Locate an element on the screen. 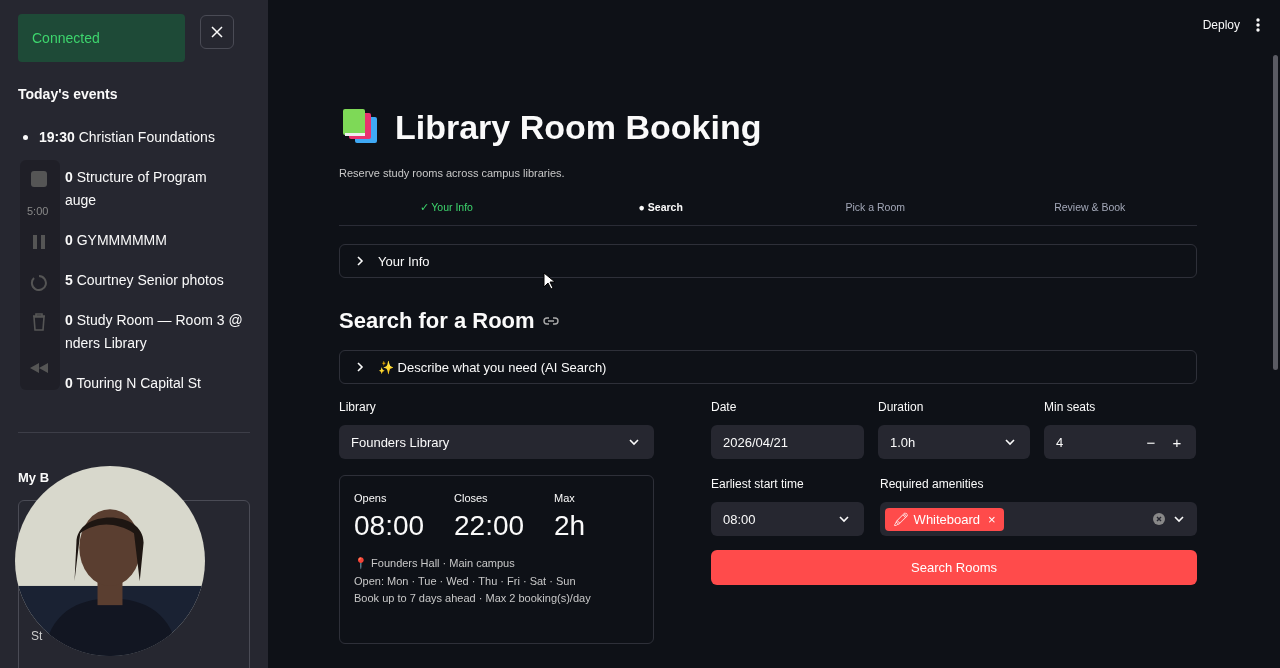 The image size is (1280, 668). field-label: Earliest start time is located at coordinates (757, 484).